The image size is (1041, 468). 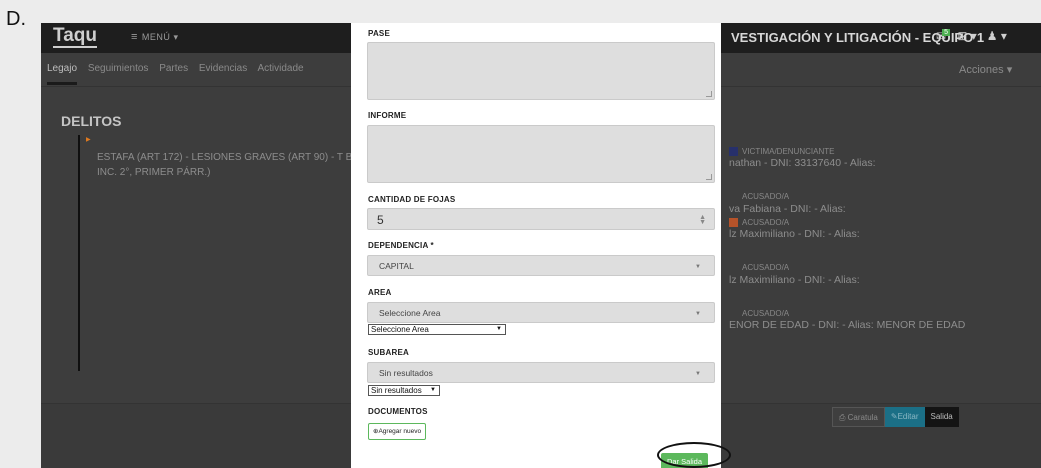 I want to click on dependencia-label: DEPENDENCIA *, so click(x=401, y=245).